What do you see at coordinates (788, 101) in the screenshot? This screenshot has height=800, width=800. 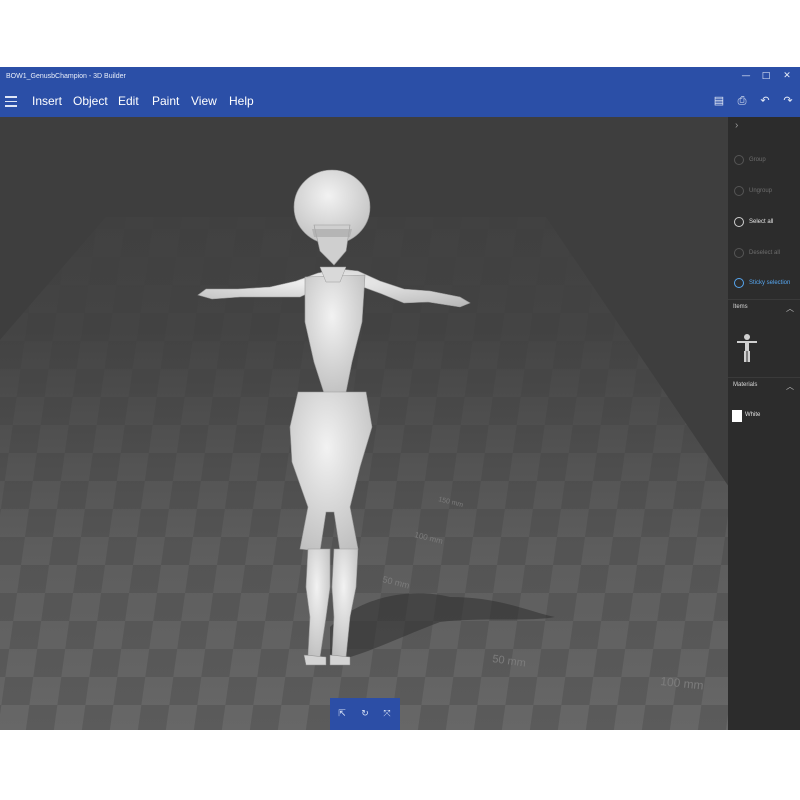 I see `redo-icon: ↷` at bounding box center [788, 101].